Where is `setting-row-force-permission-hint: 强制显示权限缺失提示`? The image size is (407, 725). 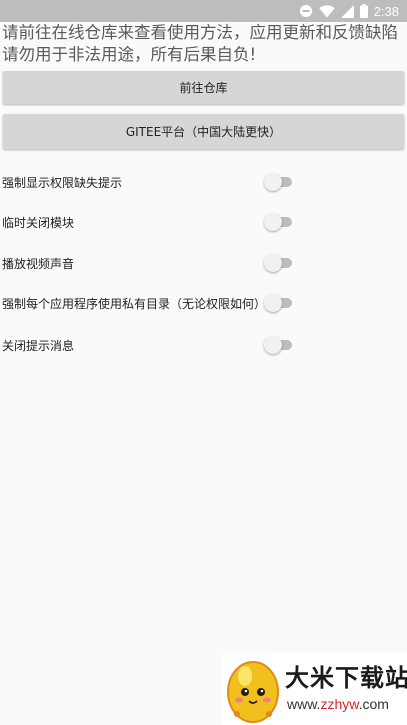 setting-row-force-permission-hint: 强制显示权限缺失提示 is located at coordinates (203, 182).